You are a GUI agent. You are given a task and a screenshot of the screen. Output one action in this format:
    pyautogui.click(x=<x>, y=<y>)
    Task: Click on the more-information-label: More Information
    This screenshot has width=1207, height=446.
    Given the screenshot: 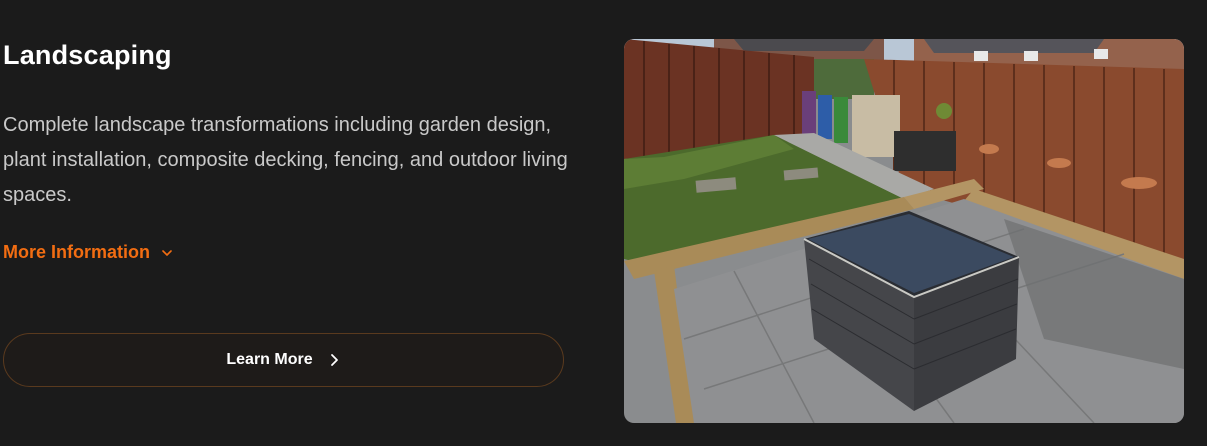 What is the action you would take?
    pyautogui.click(x=76, y=252)
    